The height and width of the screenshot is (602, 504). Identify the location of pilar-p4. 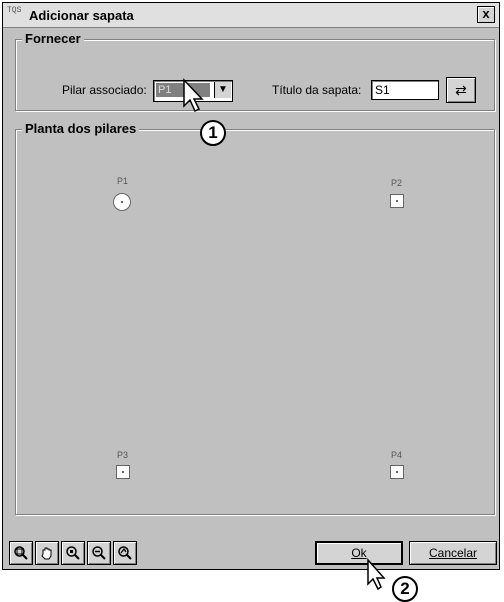
(397, 472).